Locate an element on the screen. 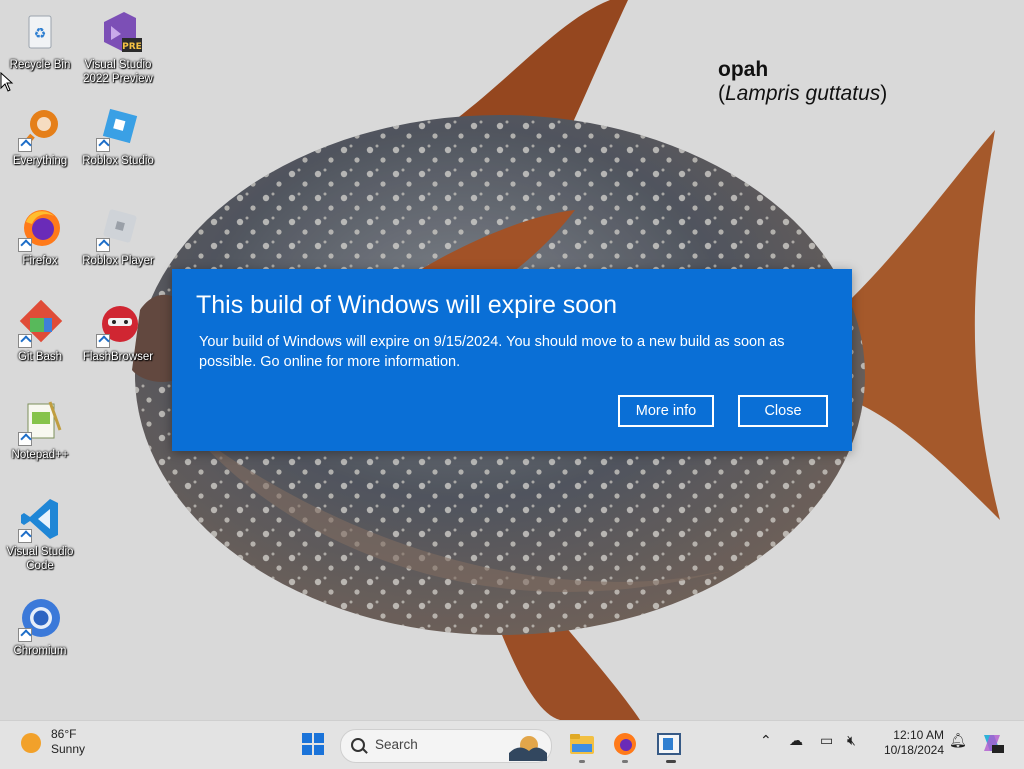  desktop-icon-roblox-player: Roblox Player is located at coordinates (118, 236).